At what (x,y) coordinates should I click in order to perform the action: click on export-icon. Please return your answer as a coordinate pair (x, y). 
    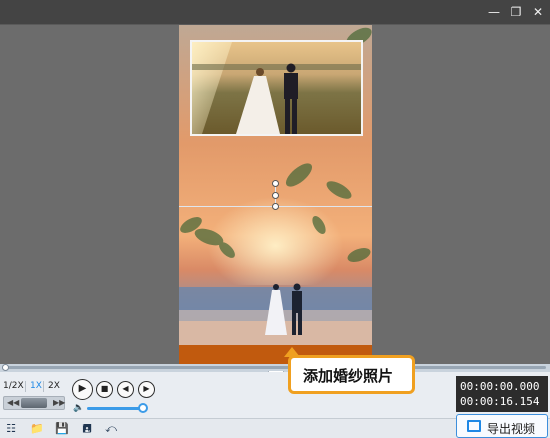
    Looking at the image, I should click on (474, 426).